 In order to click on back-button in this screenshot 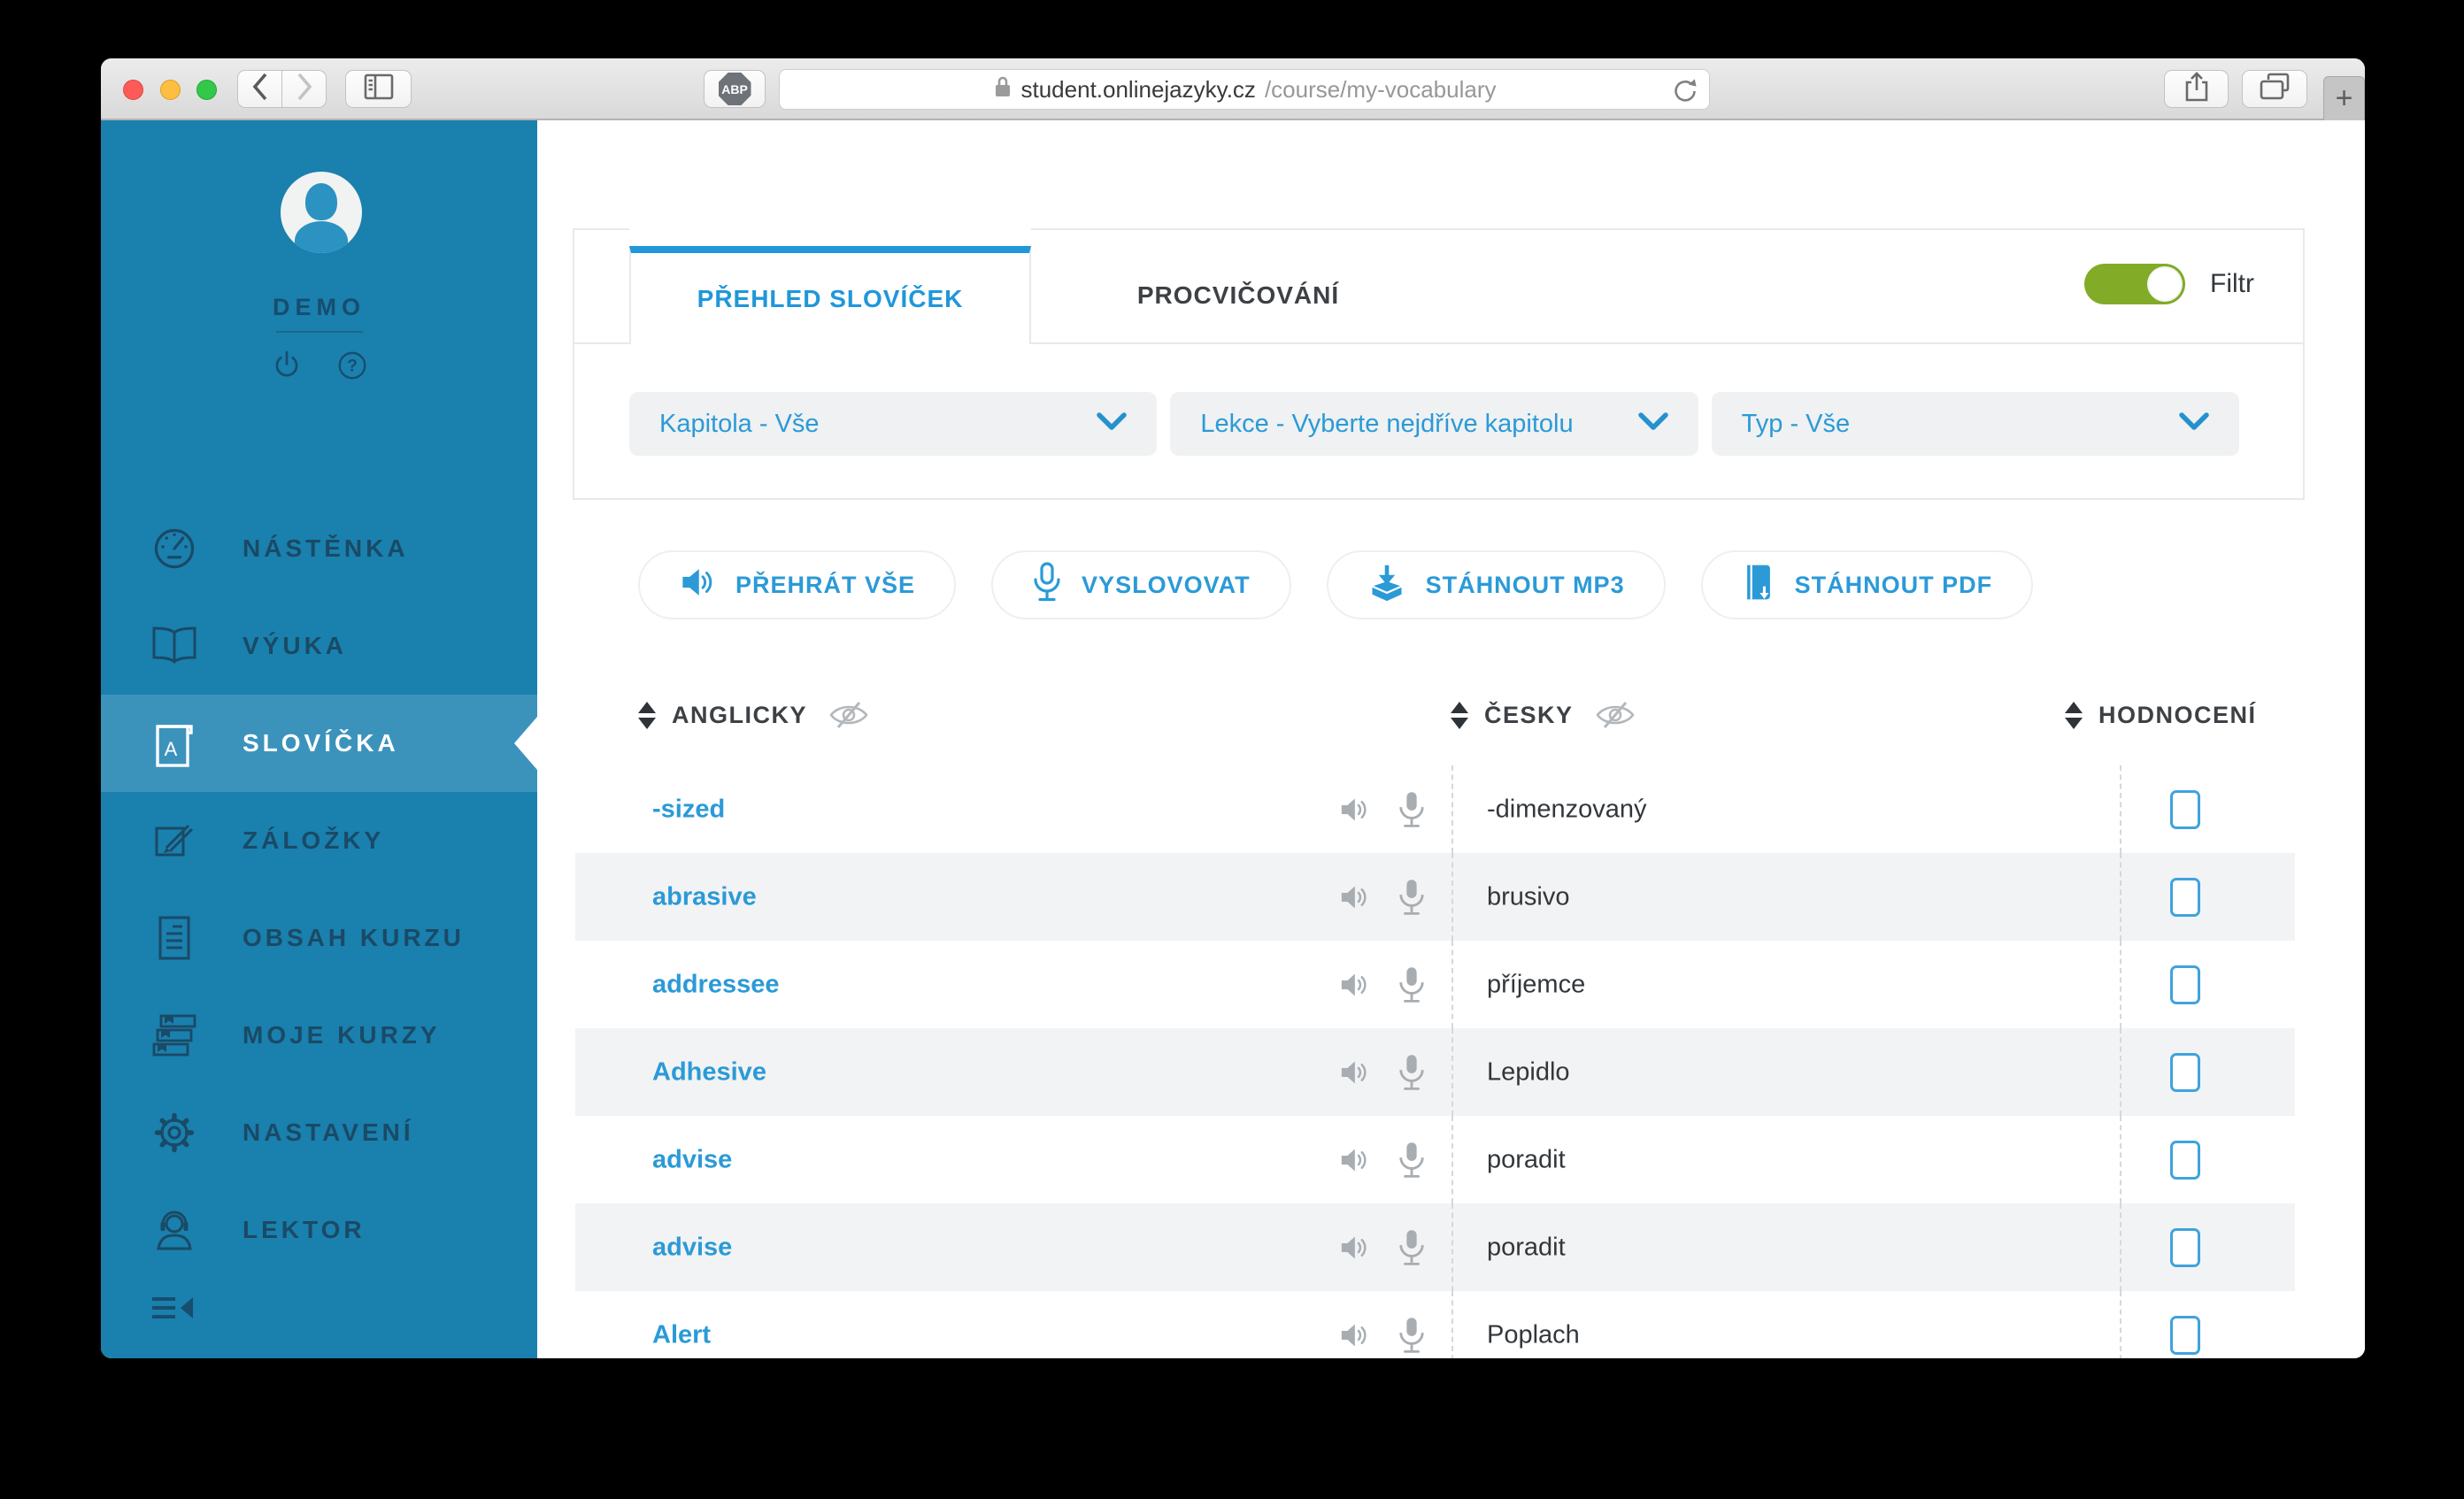, I will do `click(259, 89)`.